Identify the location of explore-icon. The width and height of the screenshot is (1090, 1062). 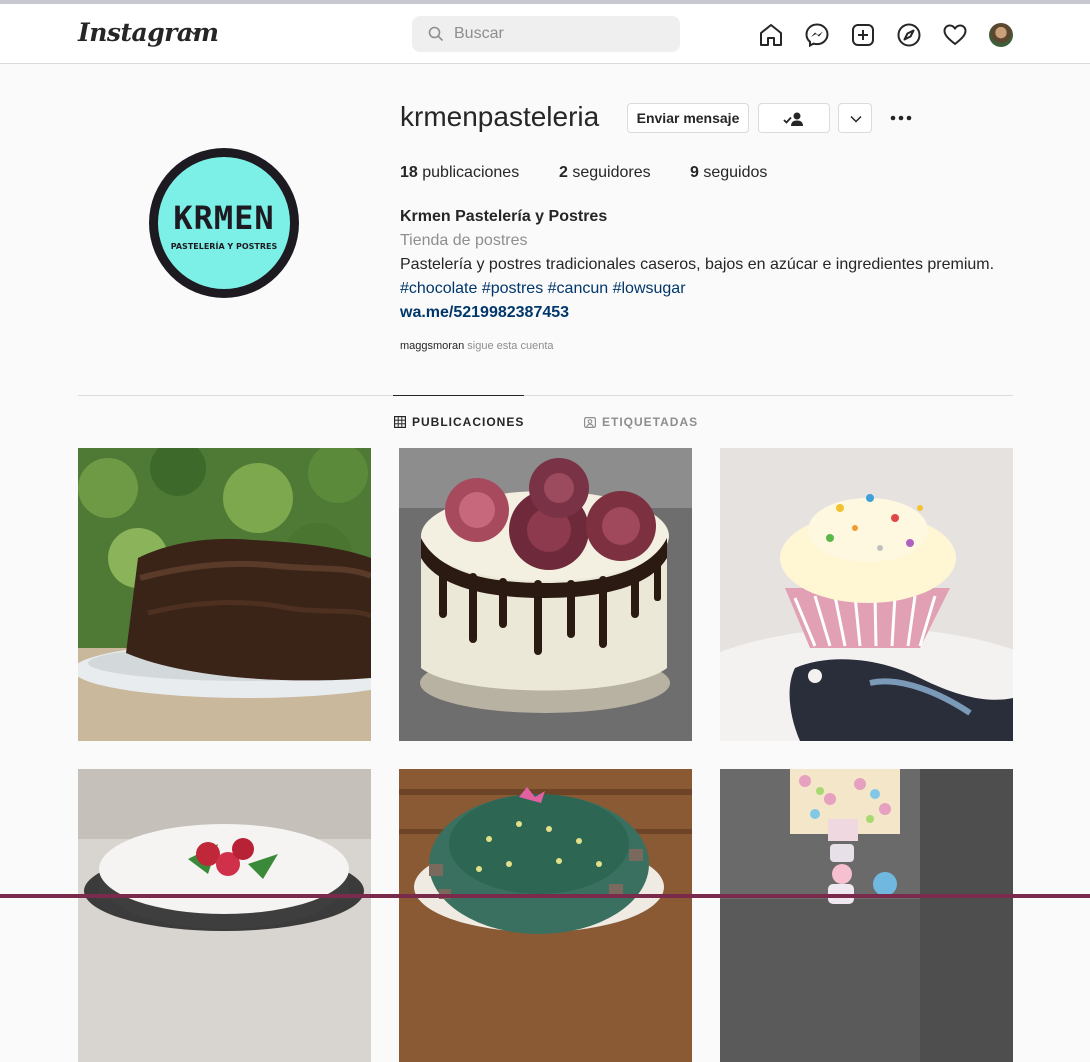
(909, 35).